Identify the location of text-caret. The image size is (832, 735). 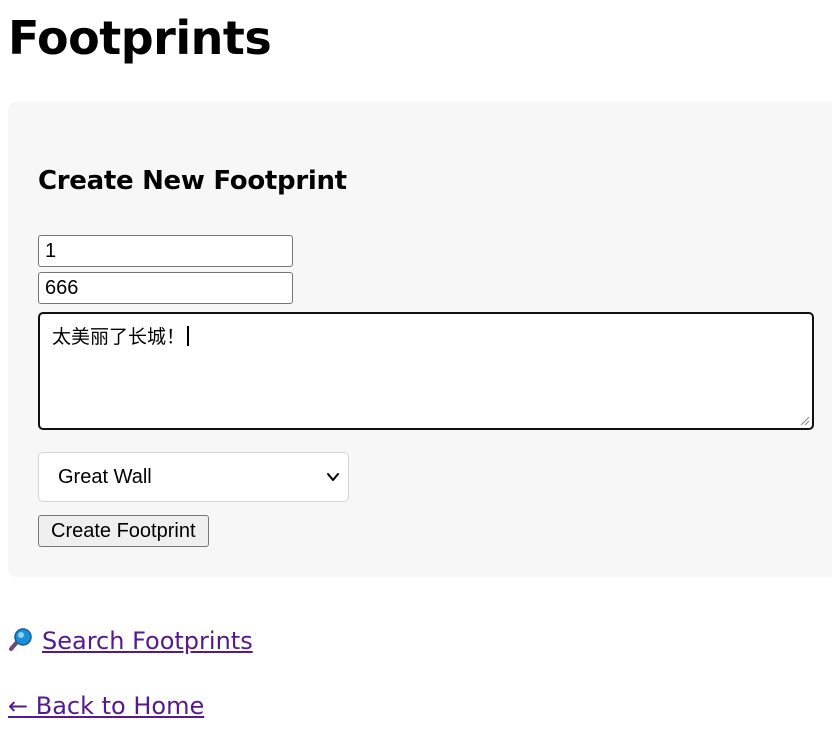
(188, 336).